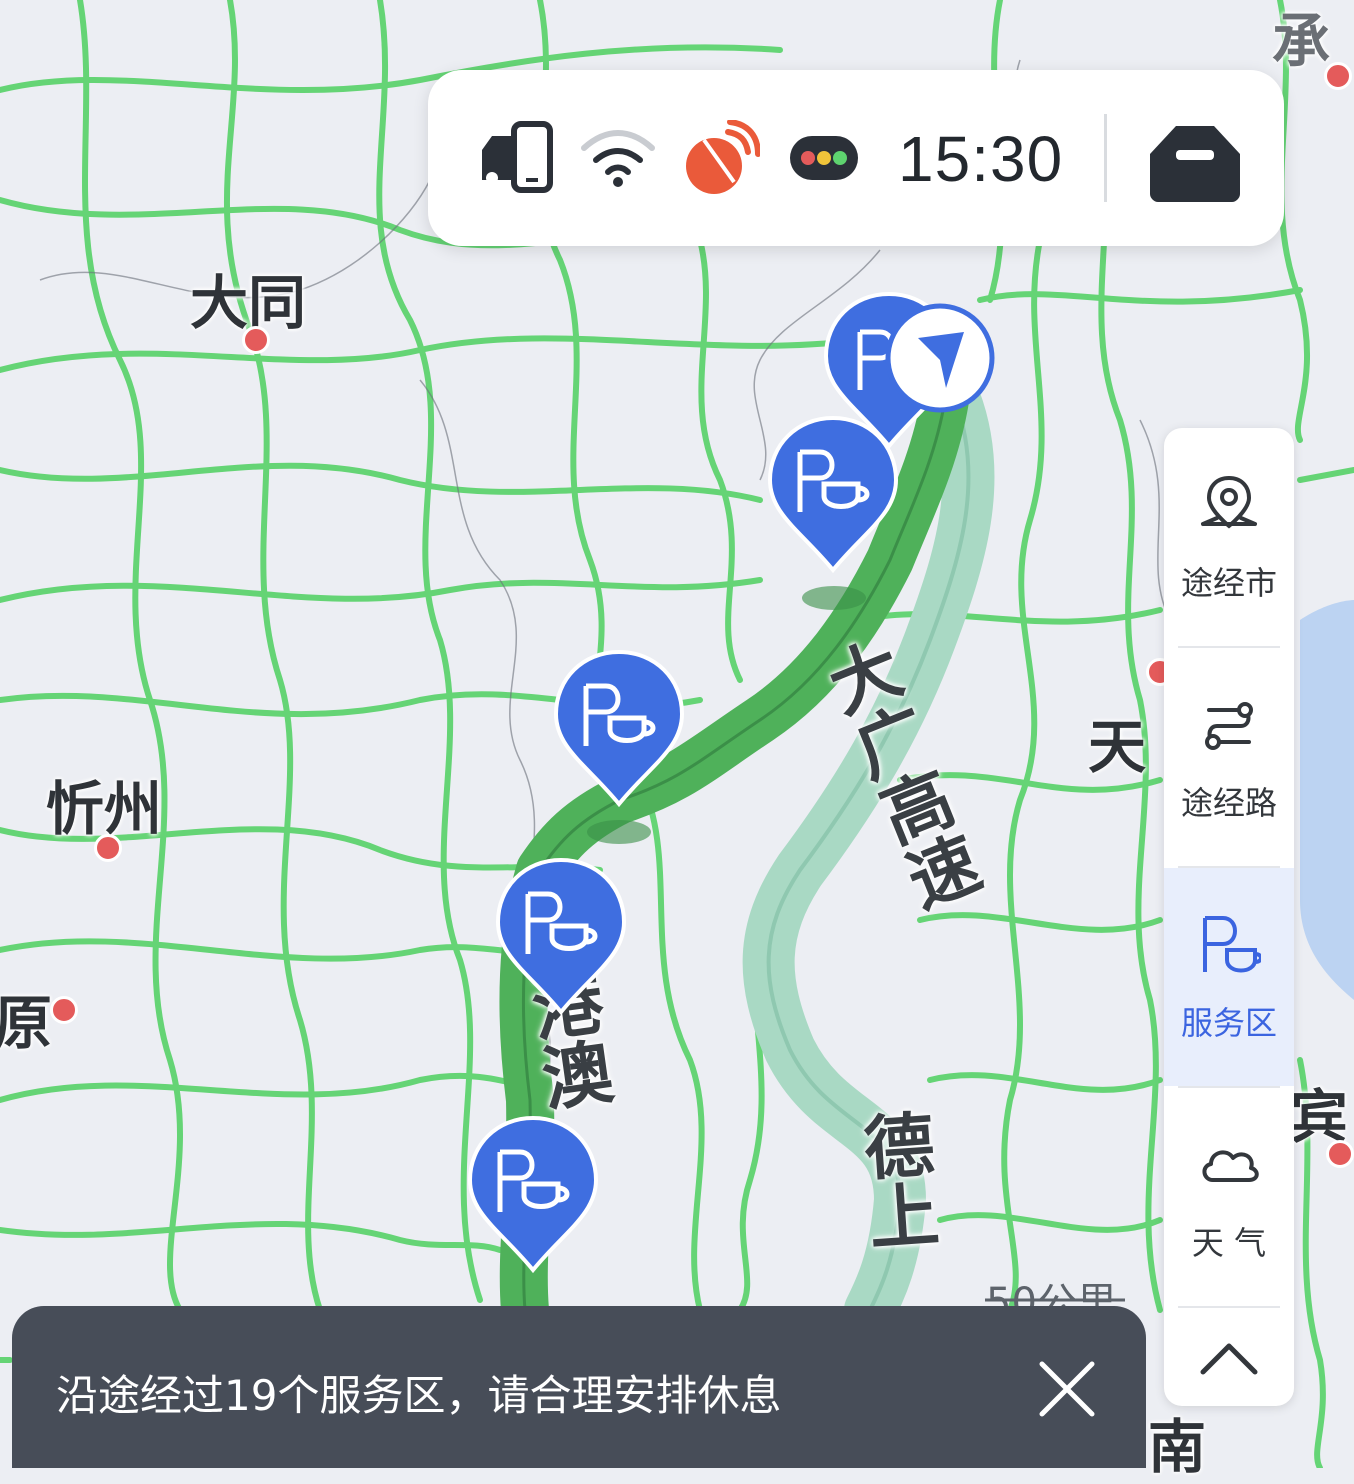  I want to click on clock-time: 15:30, so click(981, 159).